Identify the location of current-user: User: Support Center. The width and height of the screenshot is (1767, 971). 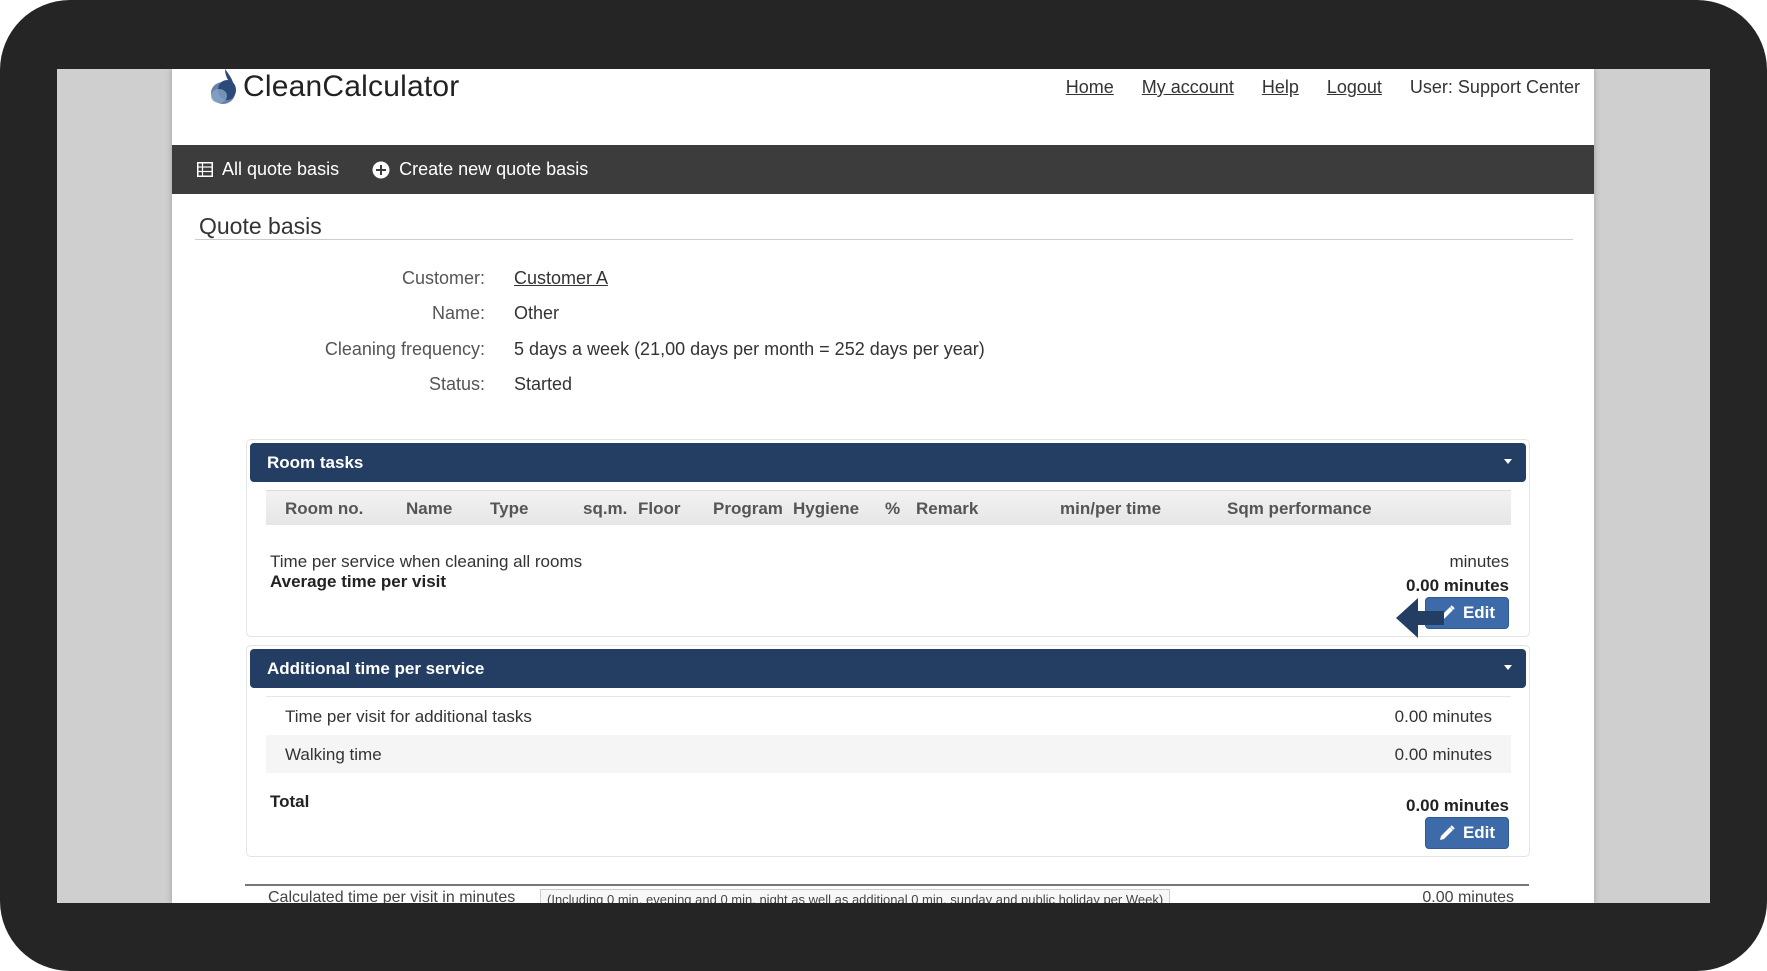
(1494, 87).